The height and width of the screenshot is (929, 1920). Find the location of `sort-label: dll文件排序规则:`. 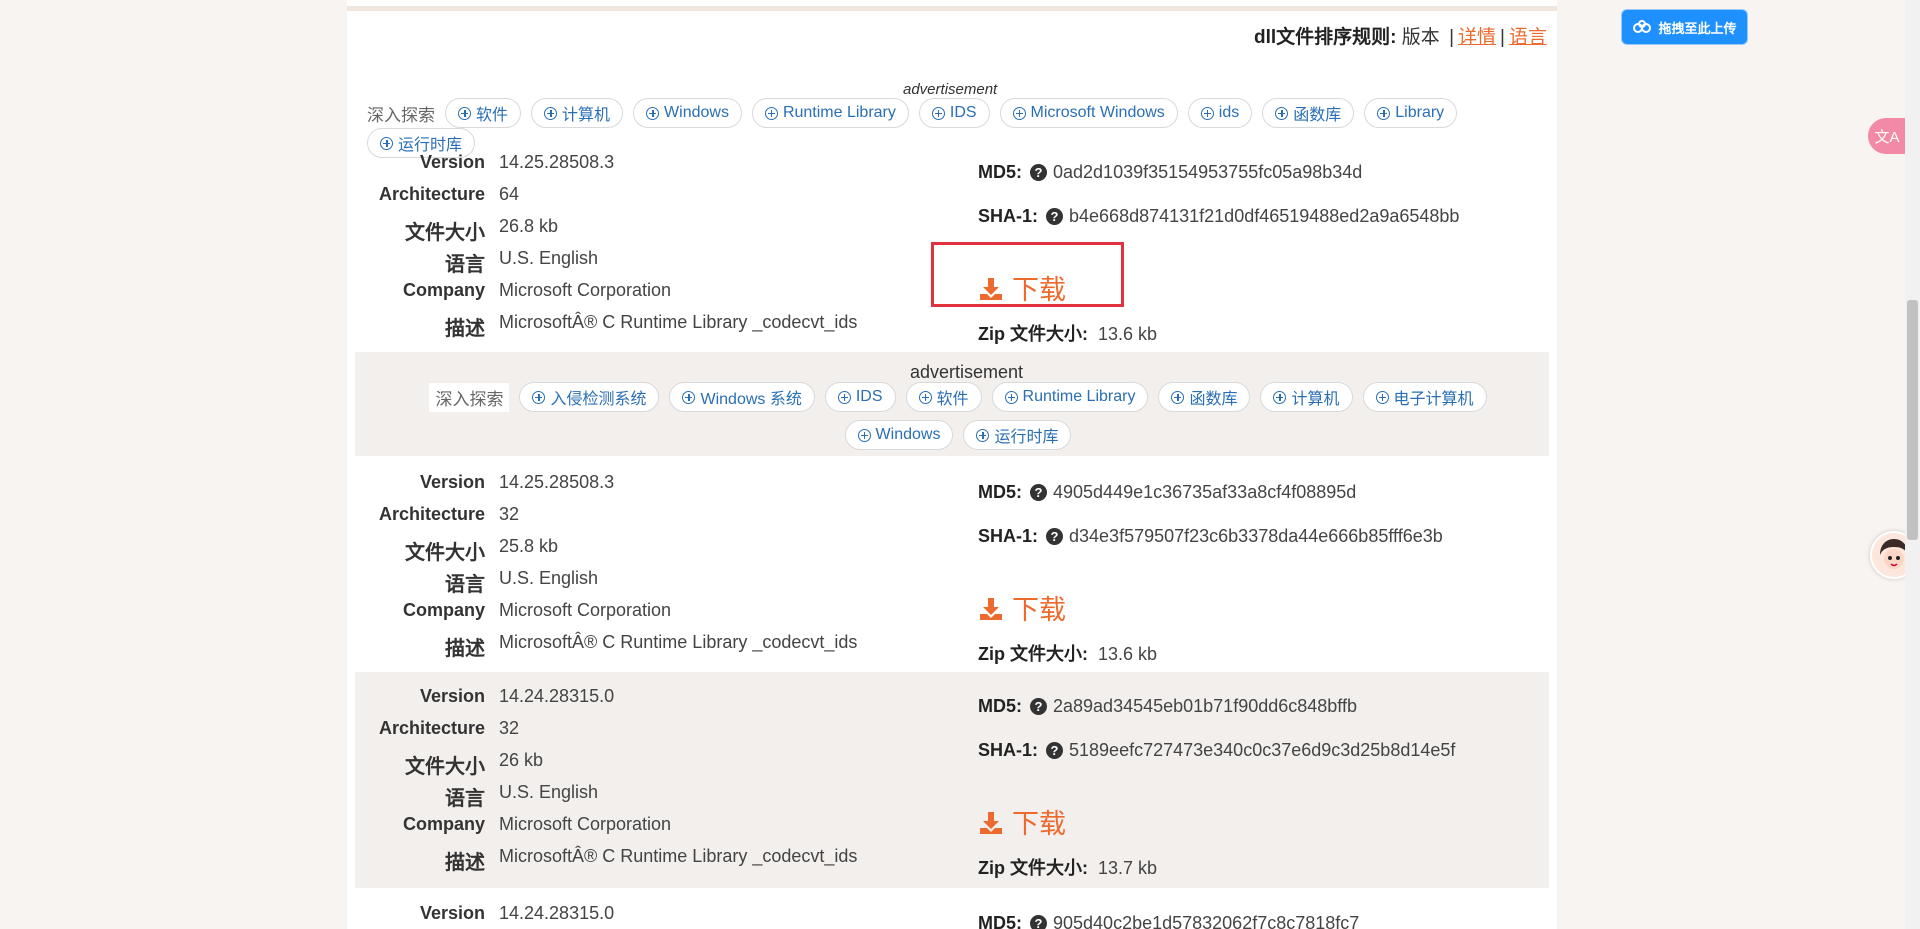

sort-label: dll文件排序规则: is located at coordinates (1325, 37).